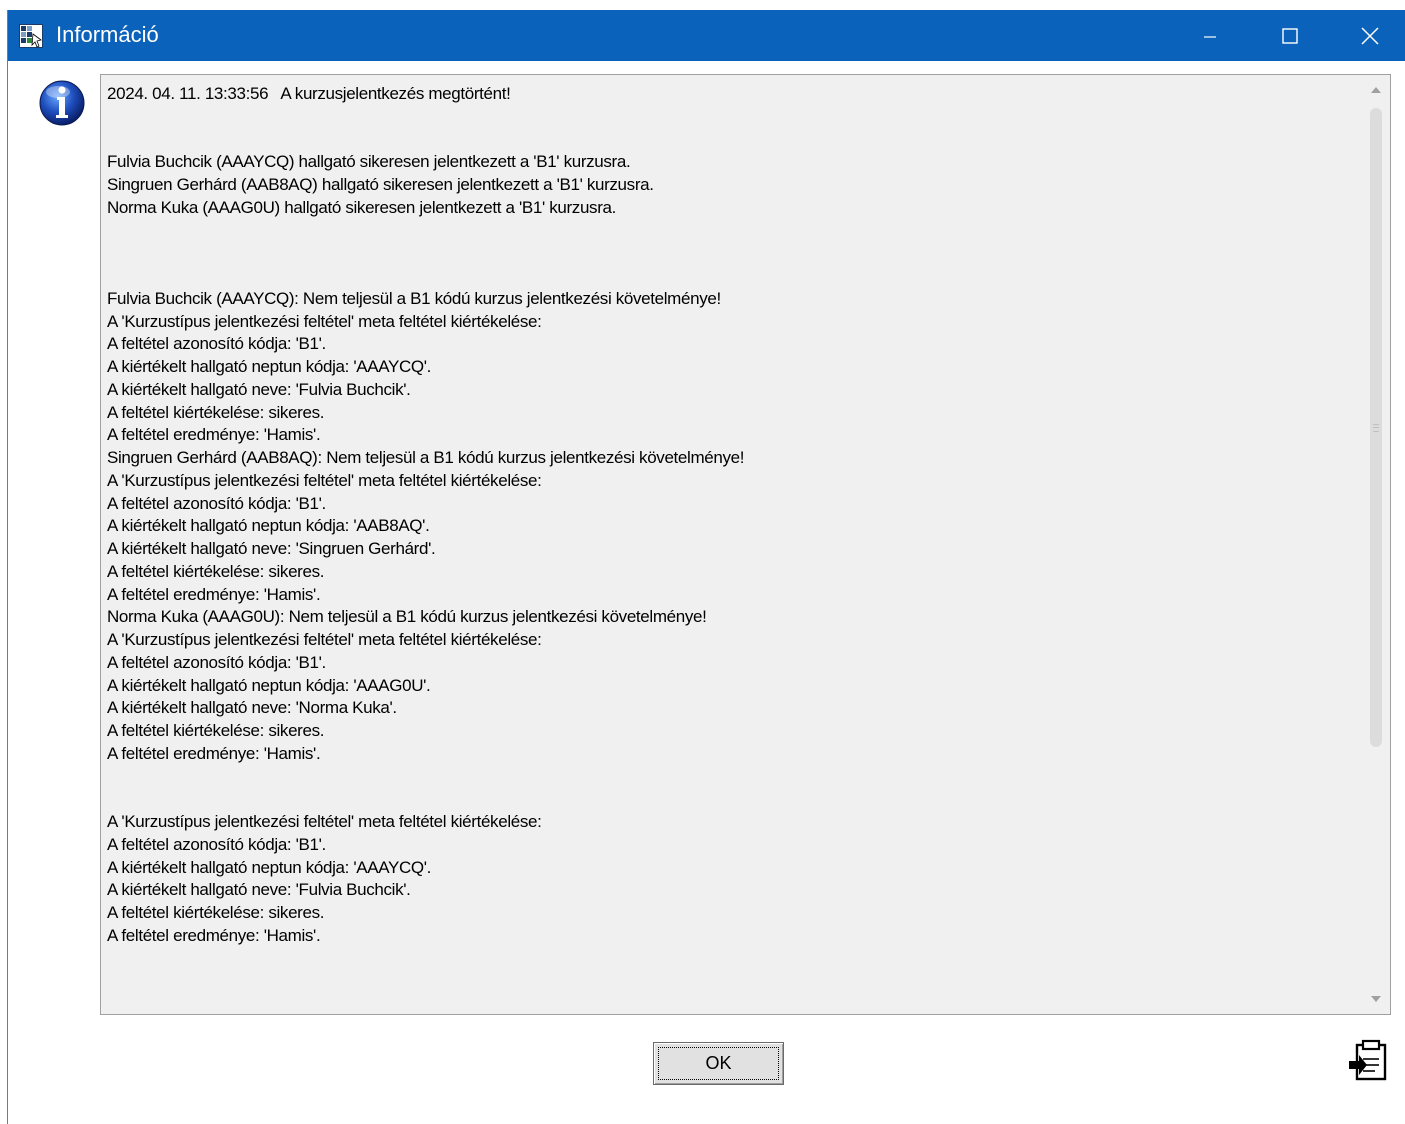  I want to click on scrollbar-grip-icon, so click(1376, 428).